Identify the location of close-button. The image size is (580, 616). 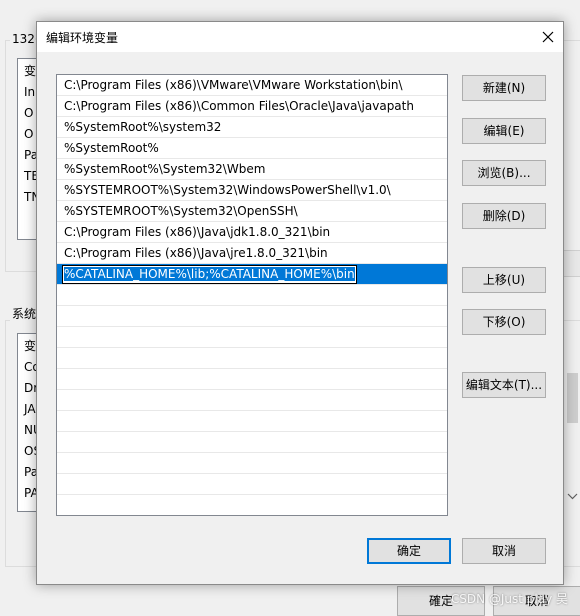
(548, 37).